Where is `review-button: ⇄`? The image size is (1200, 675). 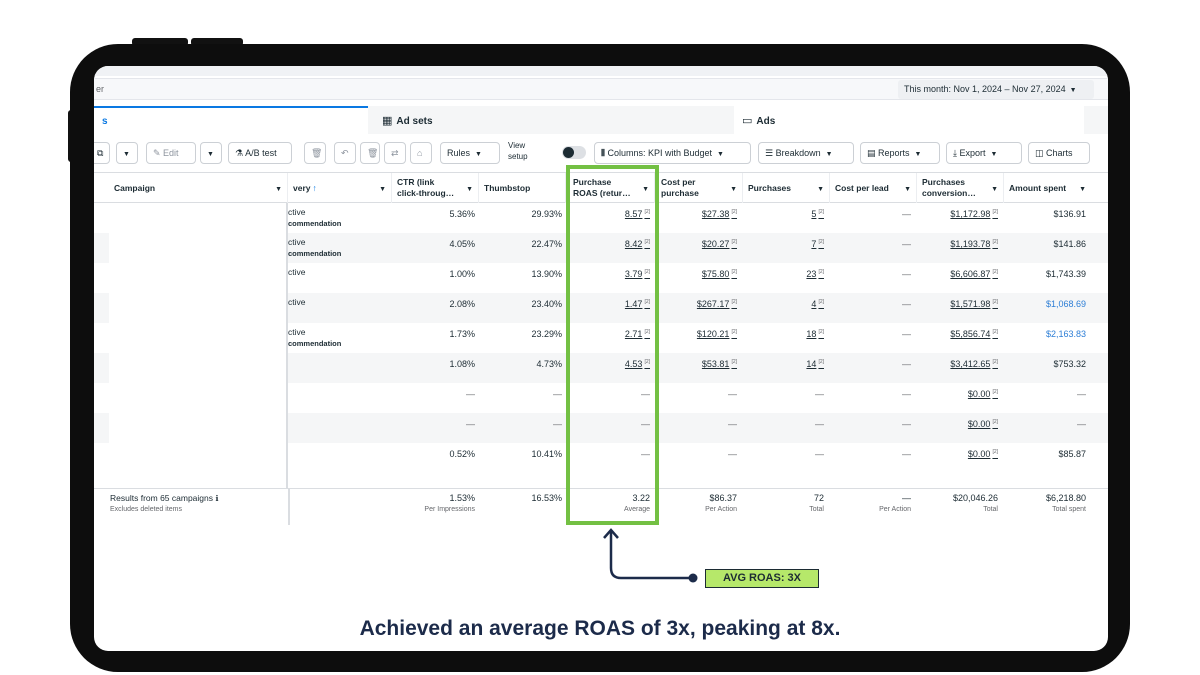 review-button: ⇄ is located at coordinates (395, 153).